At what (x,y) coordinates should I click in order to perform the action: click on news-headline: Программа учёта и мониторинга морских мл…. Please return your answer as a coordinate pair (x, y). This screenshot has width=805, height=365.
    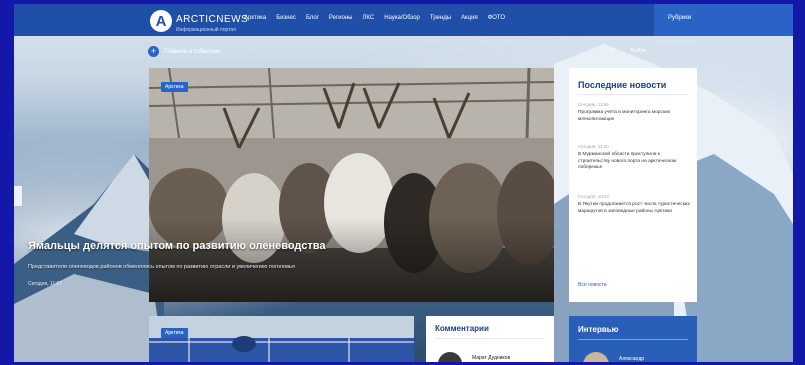
    Looking at the image, I should click on (634, 116).